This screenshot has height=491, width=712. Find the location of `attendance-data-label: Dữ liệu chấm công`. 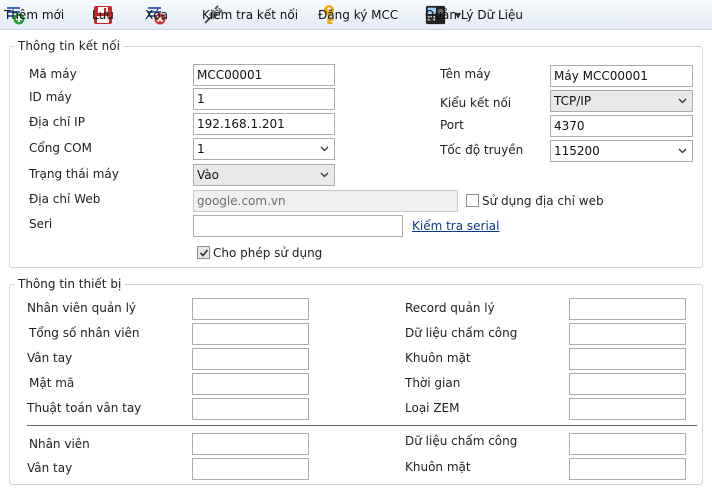

attendance-data-label: Dữ liệu chấm công is located at coordinates (461, 333).